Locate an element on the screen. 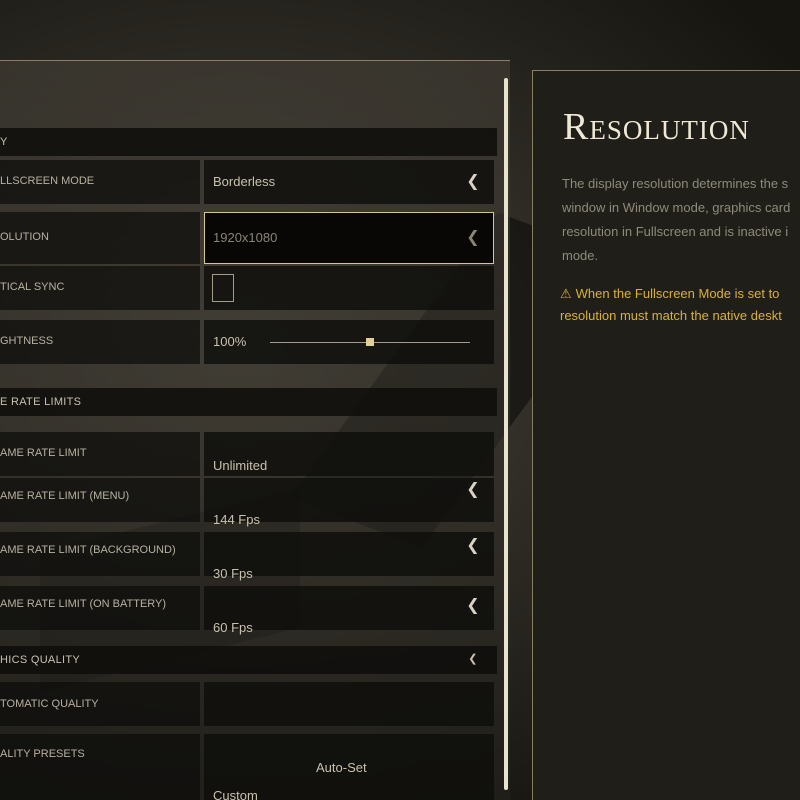 The height and width of the screenshot is (800, 800). row-label: GHTNESS is located at coordinates (27, 341).